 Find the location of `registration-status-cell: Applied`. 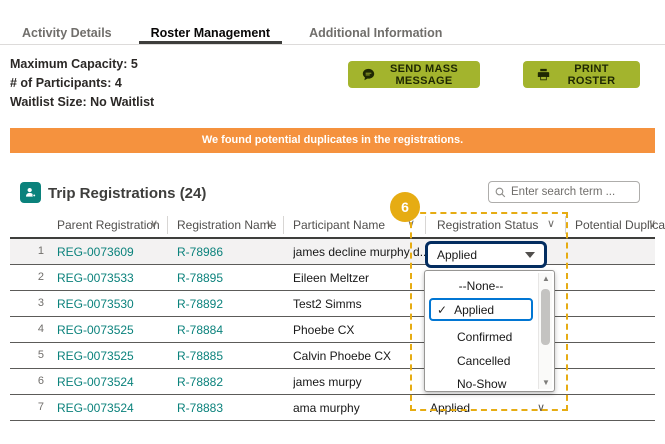

registration-status-cell: Applied is located at coordinates (450, 408).